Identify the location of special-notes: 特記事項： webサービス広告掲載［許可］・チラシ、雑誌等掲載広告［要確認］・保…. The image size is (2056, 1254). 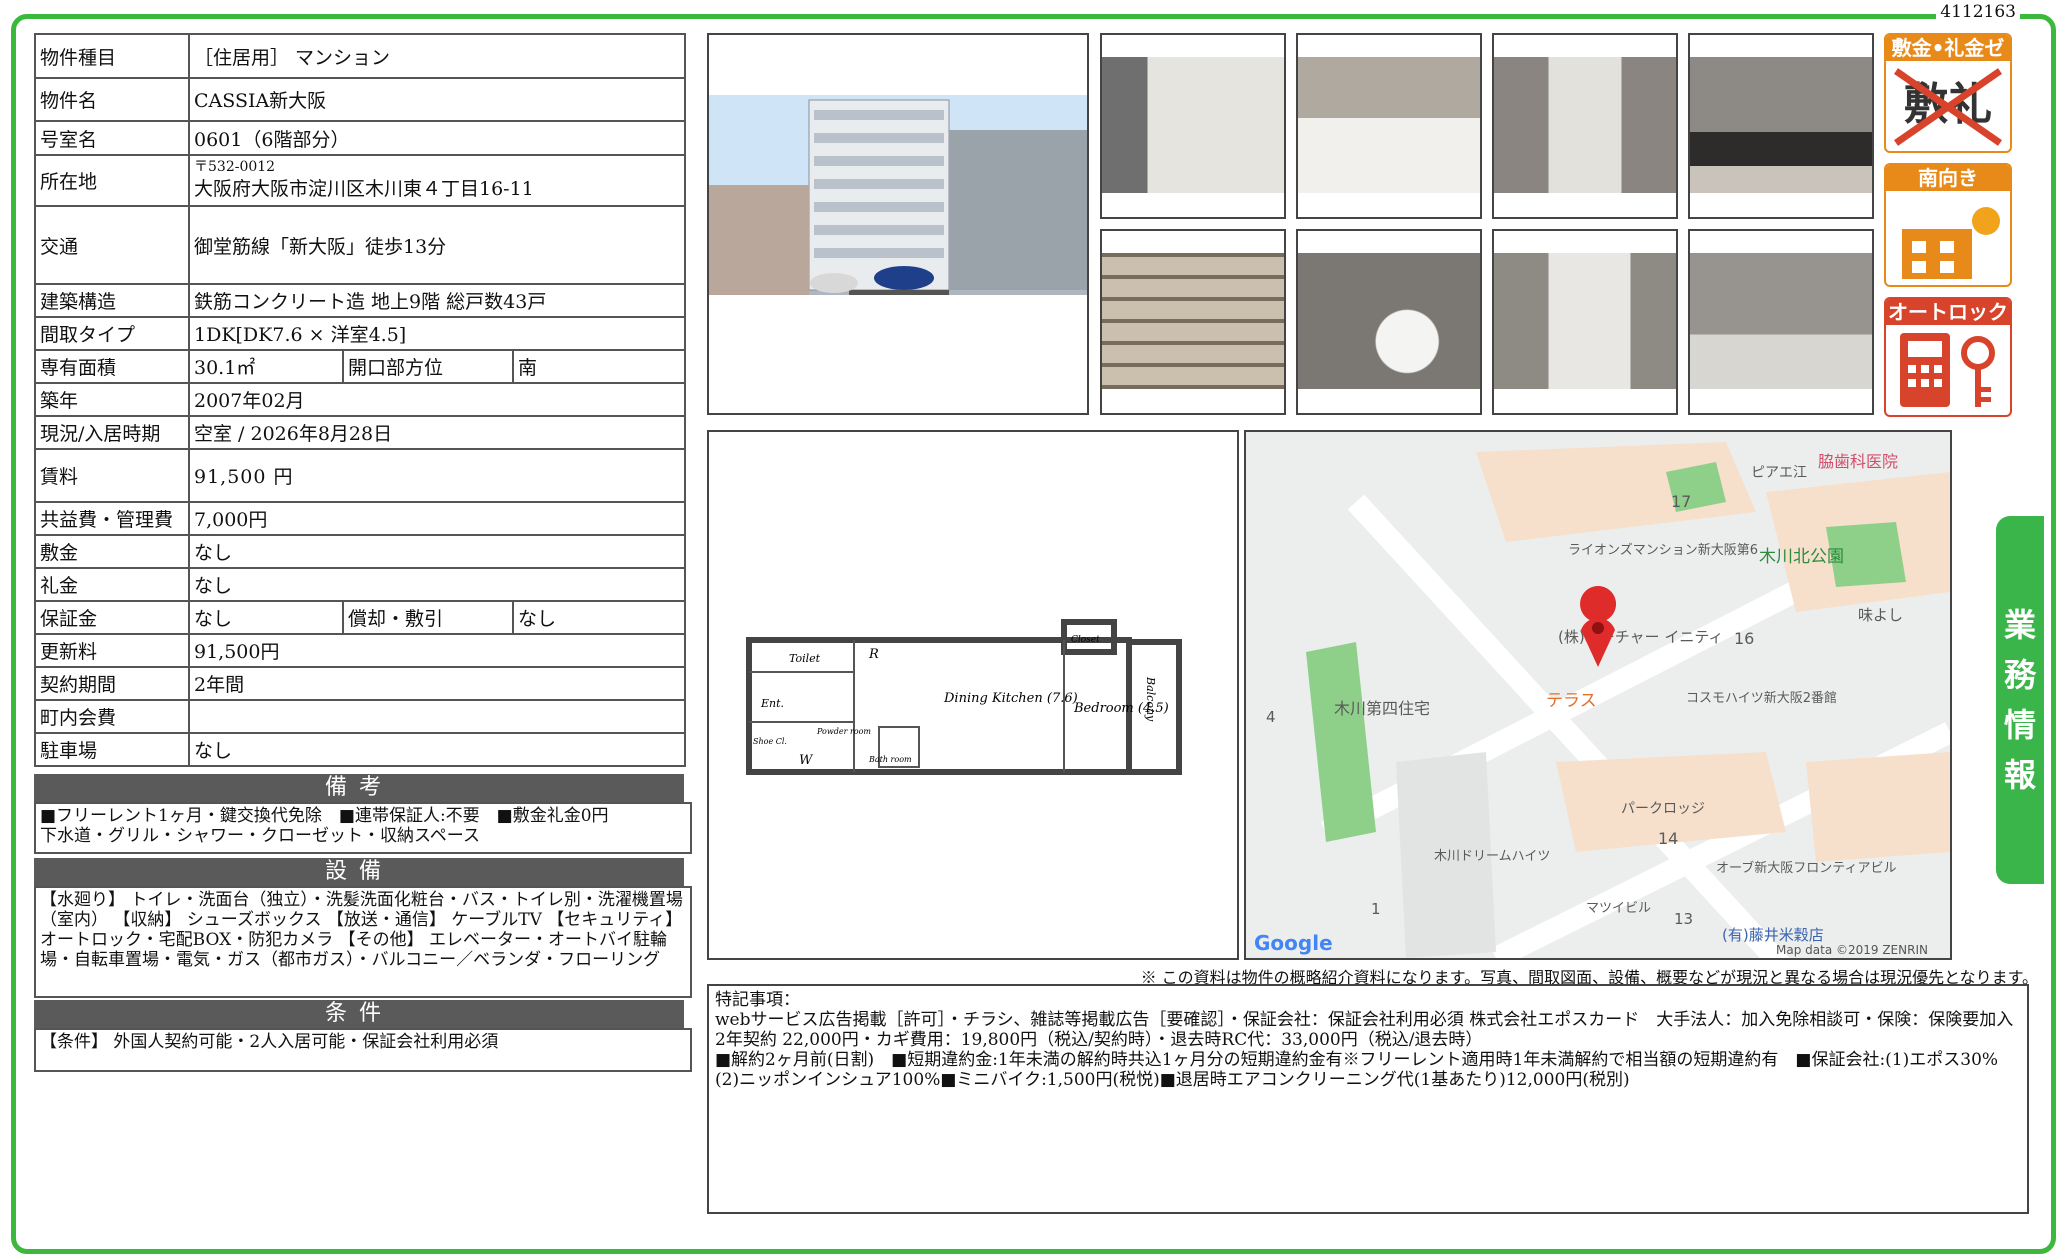
(1368, 1099).